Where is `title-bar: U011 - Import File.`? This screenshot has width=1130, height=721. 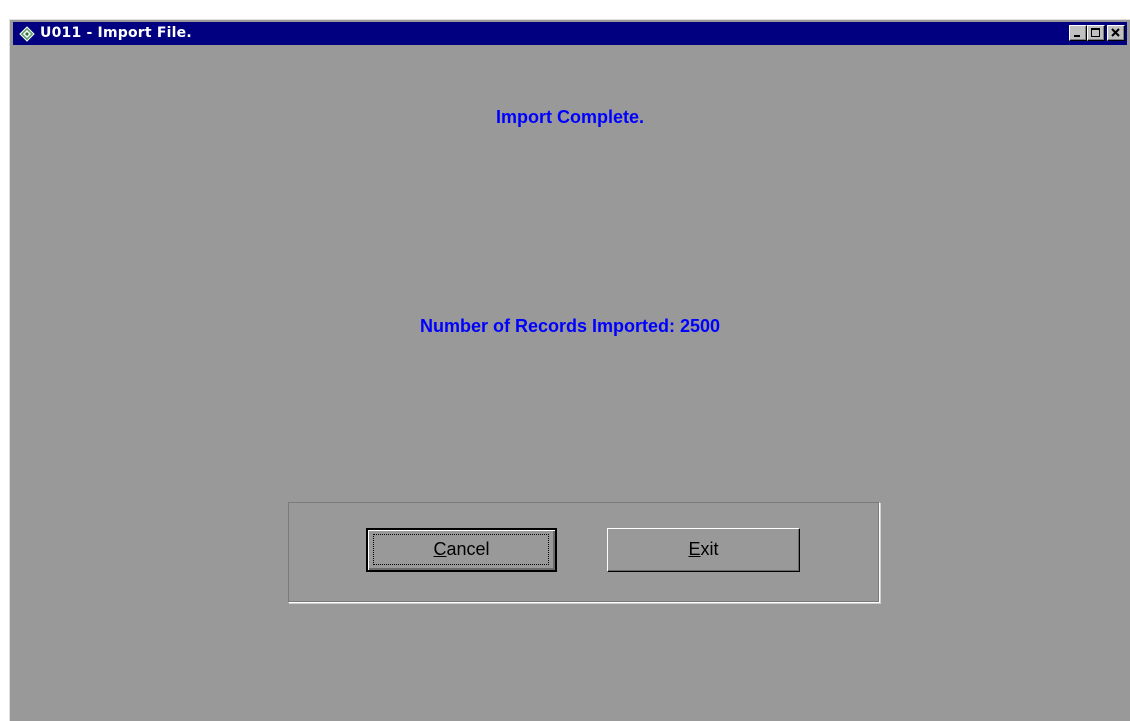 title-bar: U011 - Import File. is located at coordinates (570, 33).